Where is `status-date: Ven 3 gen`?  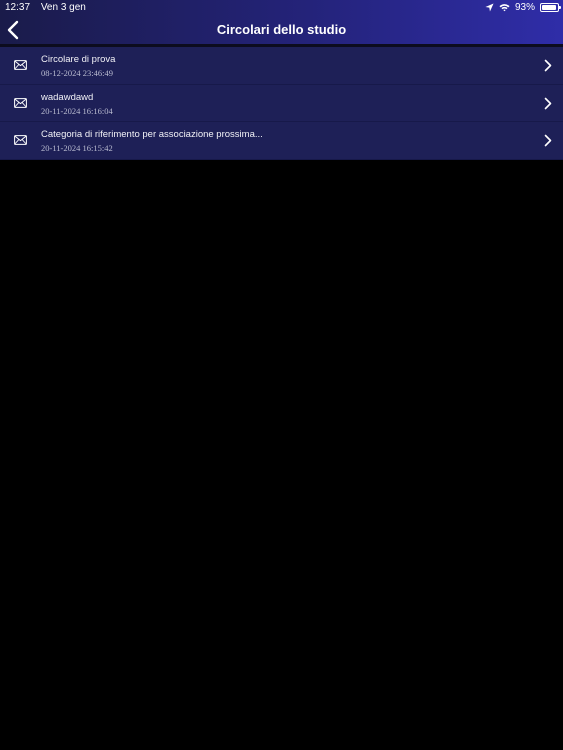 status-date: Ven 3 gen is located at coordinates (63, 7).